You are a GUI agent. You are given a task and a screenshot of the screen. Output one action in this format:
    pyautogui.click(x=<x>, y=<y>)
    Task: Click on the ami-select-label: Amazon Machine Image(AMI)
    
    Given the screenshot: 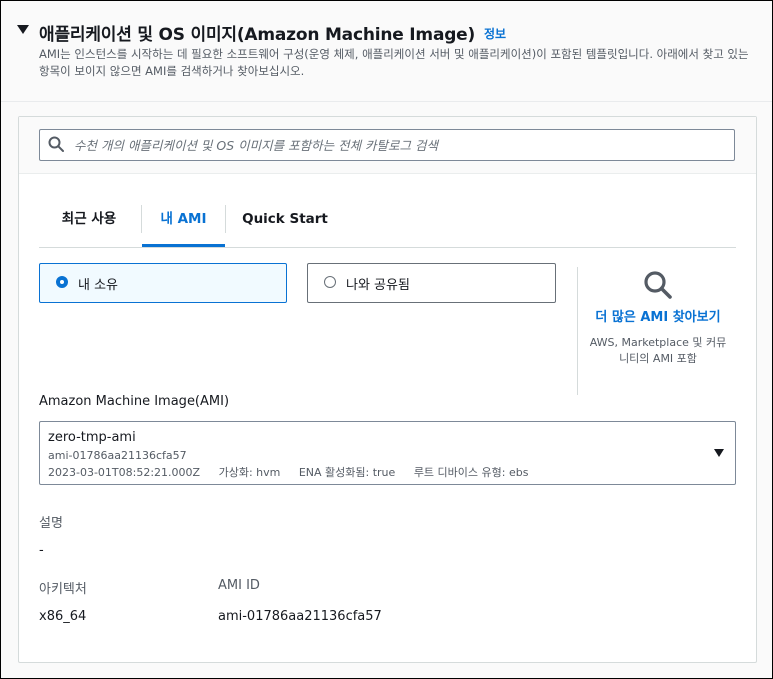 What is the action you would take?
    pyautogui.click(x=134, y=401)
    